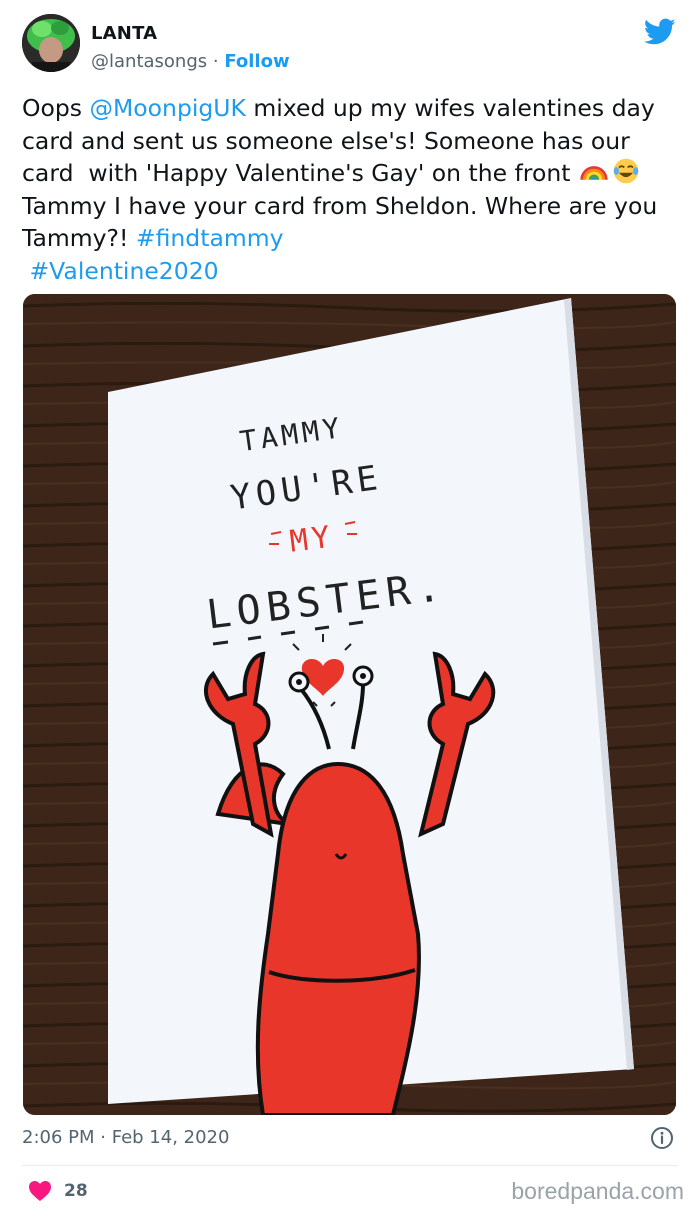 The width and height of the screenshot is (700, 1218). I want to click on author-handle: @lantasongs, so click(149, 61).